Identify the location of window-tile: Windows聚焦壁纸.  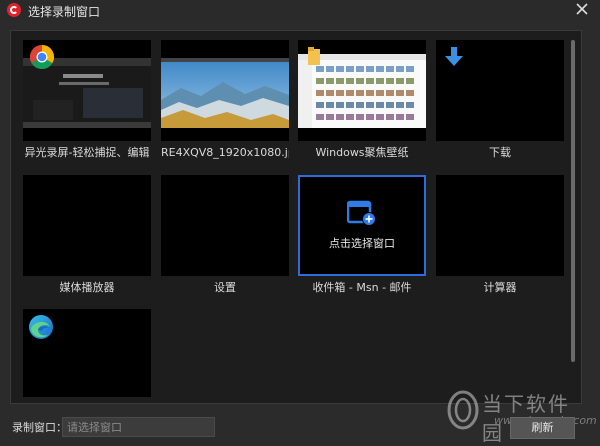
(362, 99).